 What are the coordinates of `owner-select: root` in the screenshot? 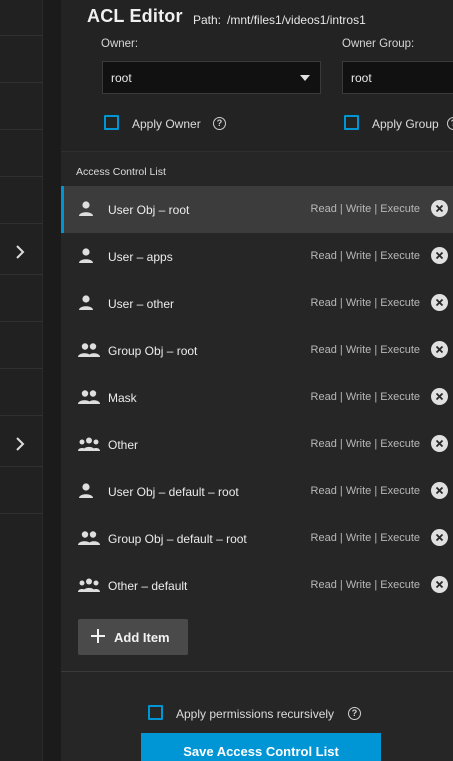 It's located at (211, 77).